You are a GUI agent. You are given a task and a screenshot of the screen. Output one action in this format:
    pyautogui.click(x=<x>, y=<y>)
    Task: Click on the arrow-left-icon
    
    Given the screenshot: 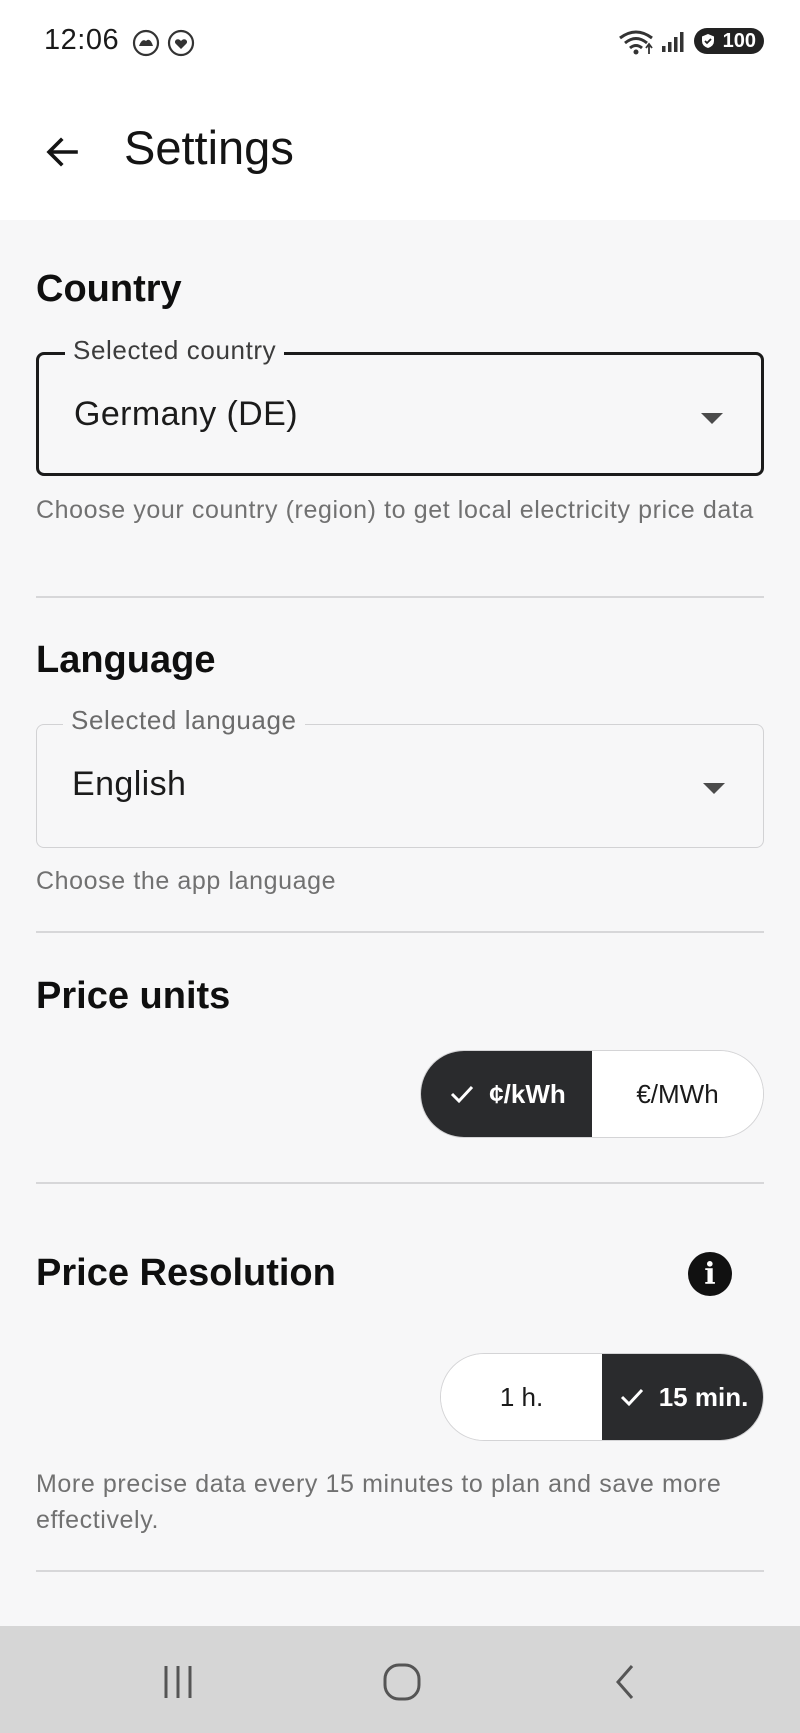 What is the action you would take?
    pyautogui.click(x=62, y=152)
    